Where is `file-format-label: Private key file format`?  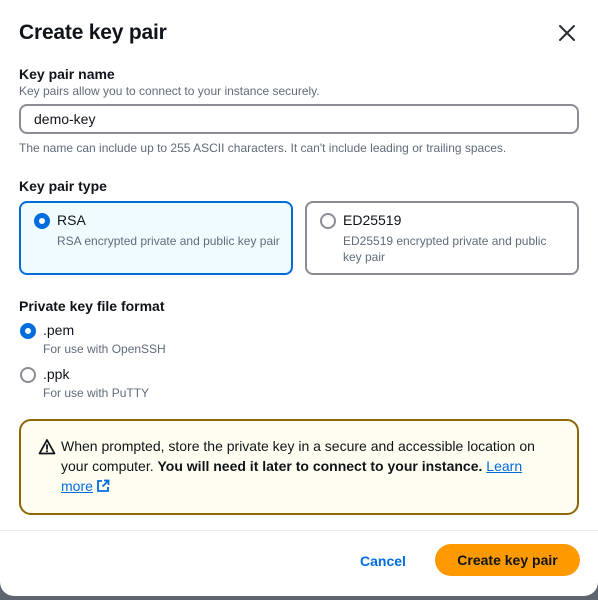 file-format-label: Private key file format is located at coordinates (92, 306).